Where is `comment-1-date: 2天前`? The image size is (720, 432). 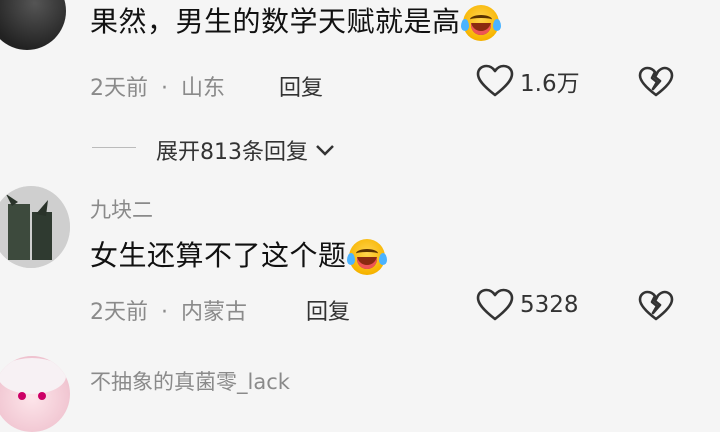 comment-1-date: 2天前 is located at coordinates (119, 88).